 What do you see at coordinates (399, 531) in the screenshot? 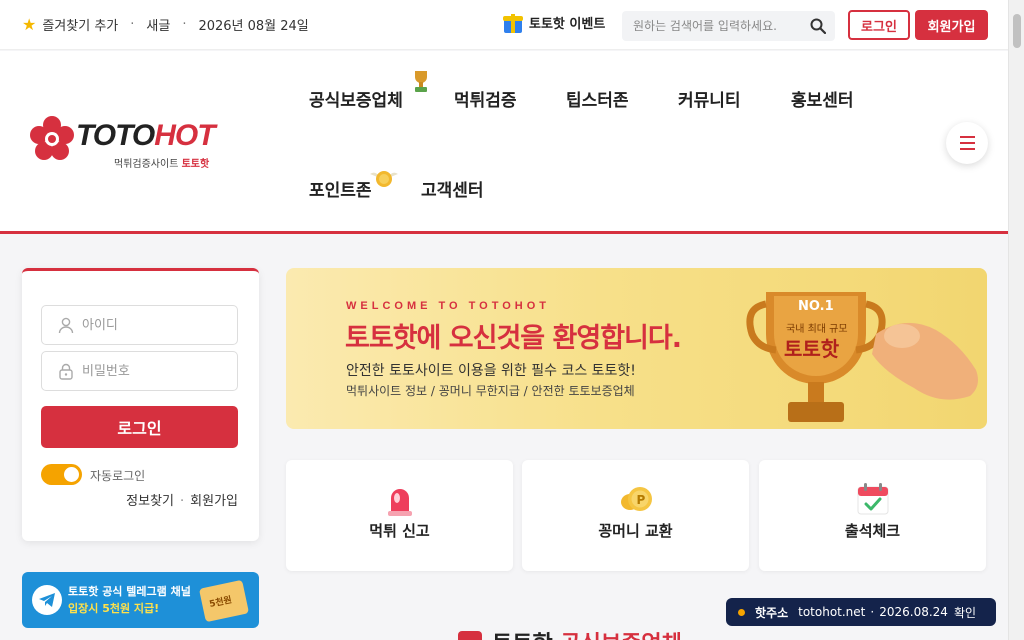
I see `report-scam-label: 먹튀 신고` at bounding box center [399, 531].